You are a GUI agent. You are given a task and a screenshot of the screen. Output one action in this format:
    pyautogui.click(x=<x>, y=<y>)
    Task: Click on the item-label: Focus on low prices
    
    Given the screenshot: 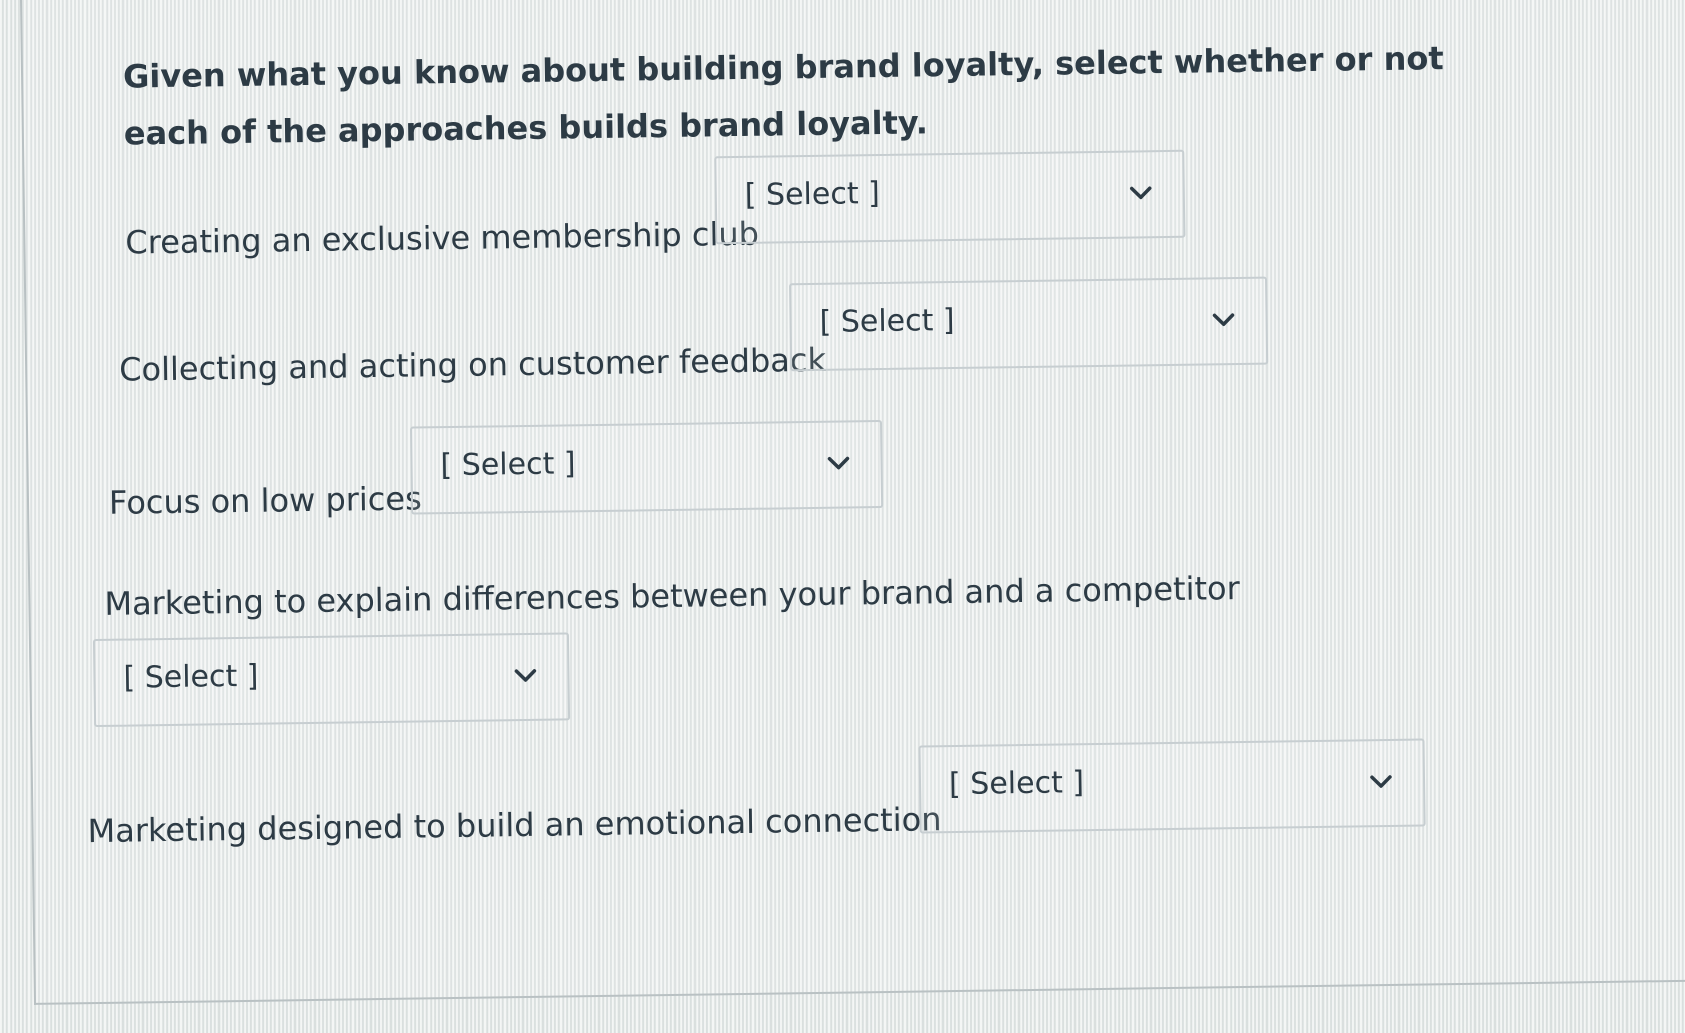 What is the action you would take?
    pyautogui.click(x=265, y=500)
    